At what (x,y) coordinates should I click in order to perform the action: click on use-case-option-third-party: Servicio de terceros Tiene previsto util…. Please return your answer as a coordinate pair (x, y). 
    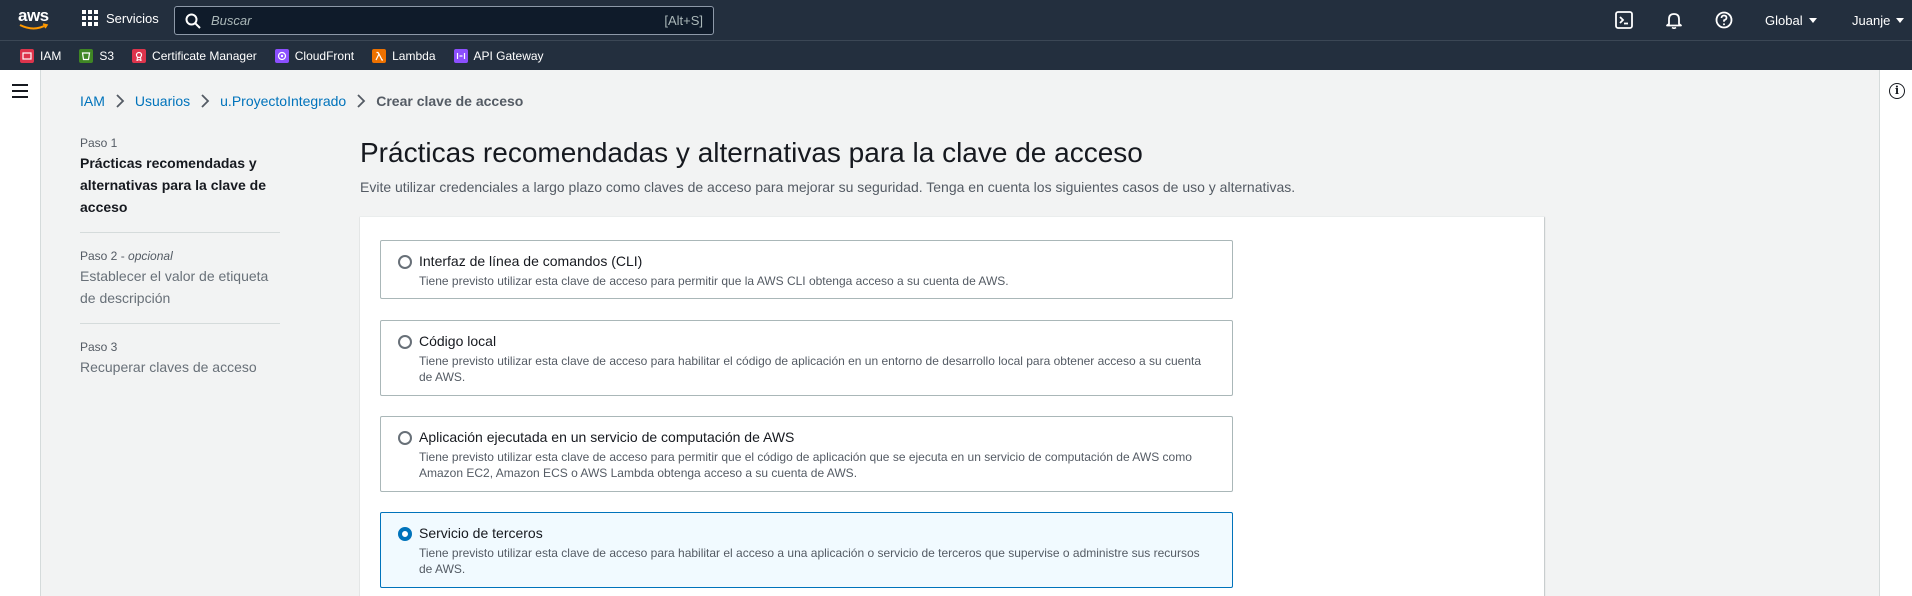
    Looking at the image, I should click on (806, 550).